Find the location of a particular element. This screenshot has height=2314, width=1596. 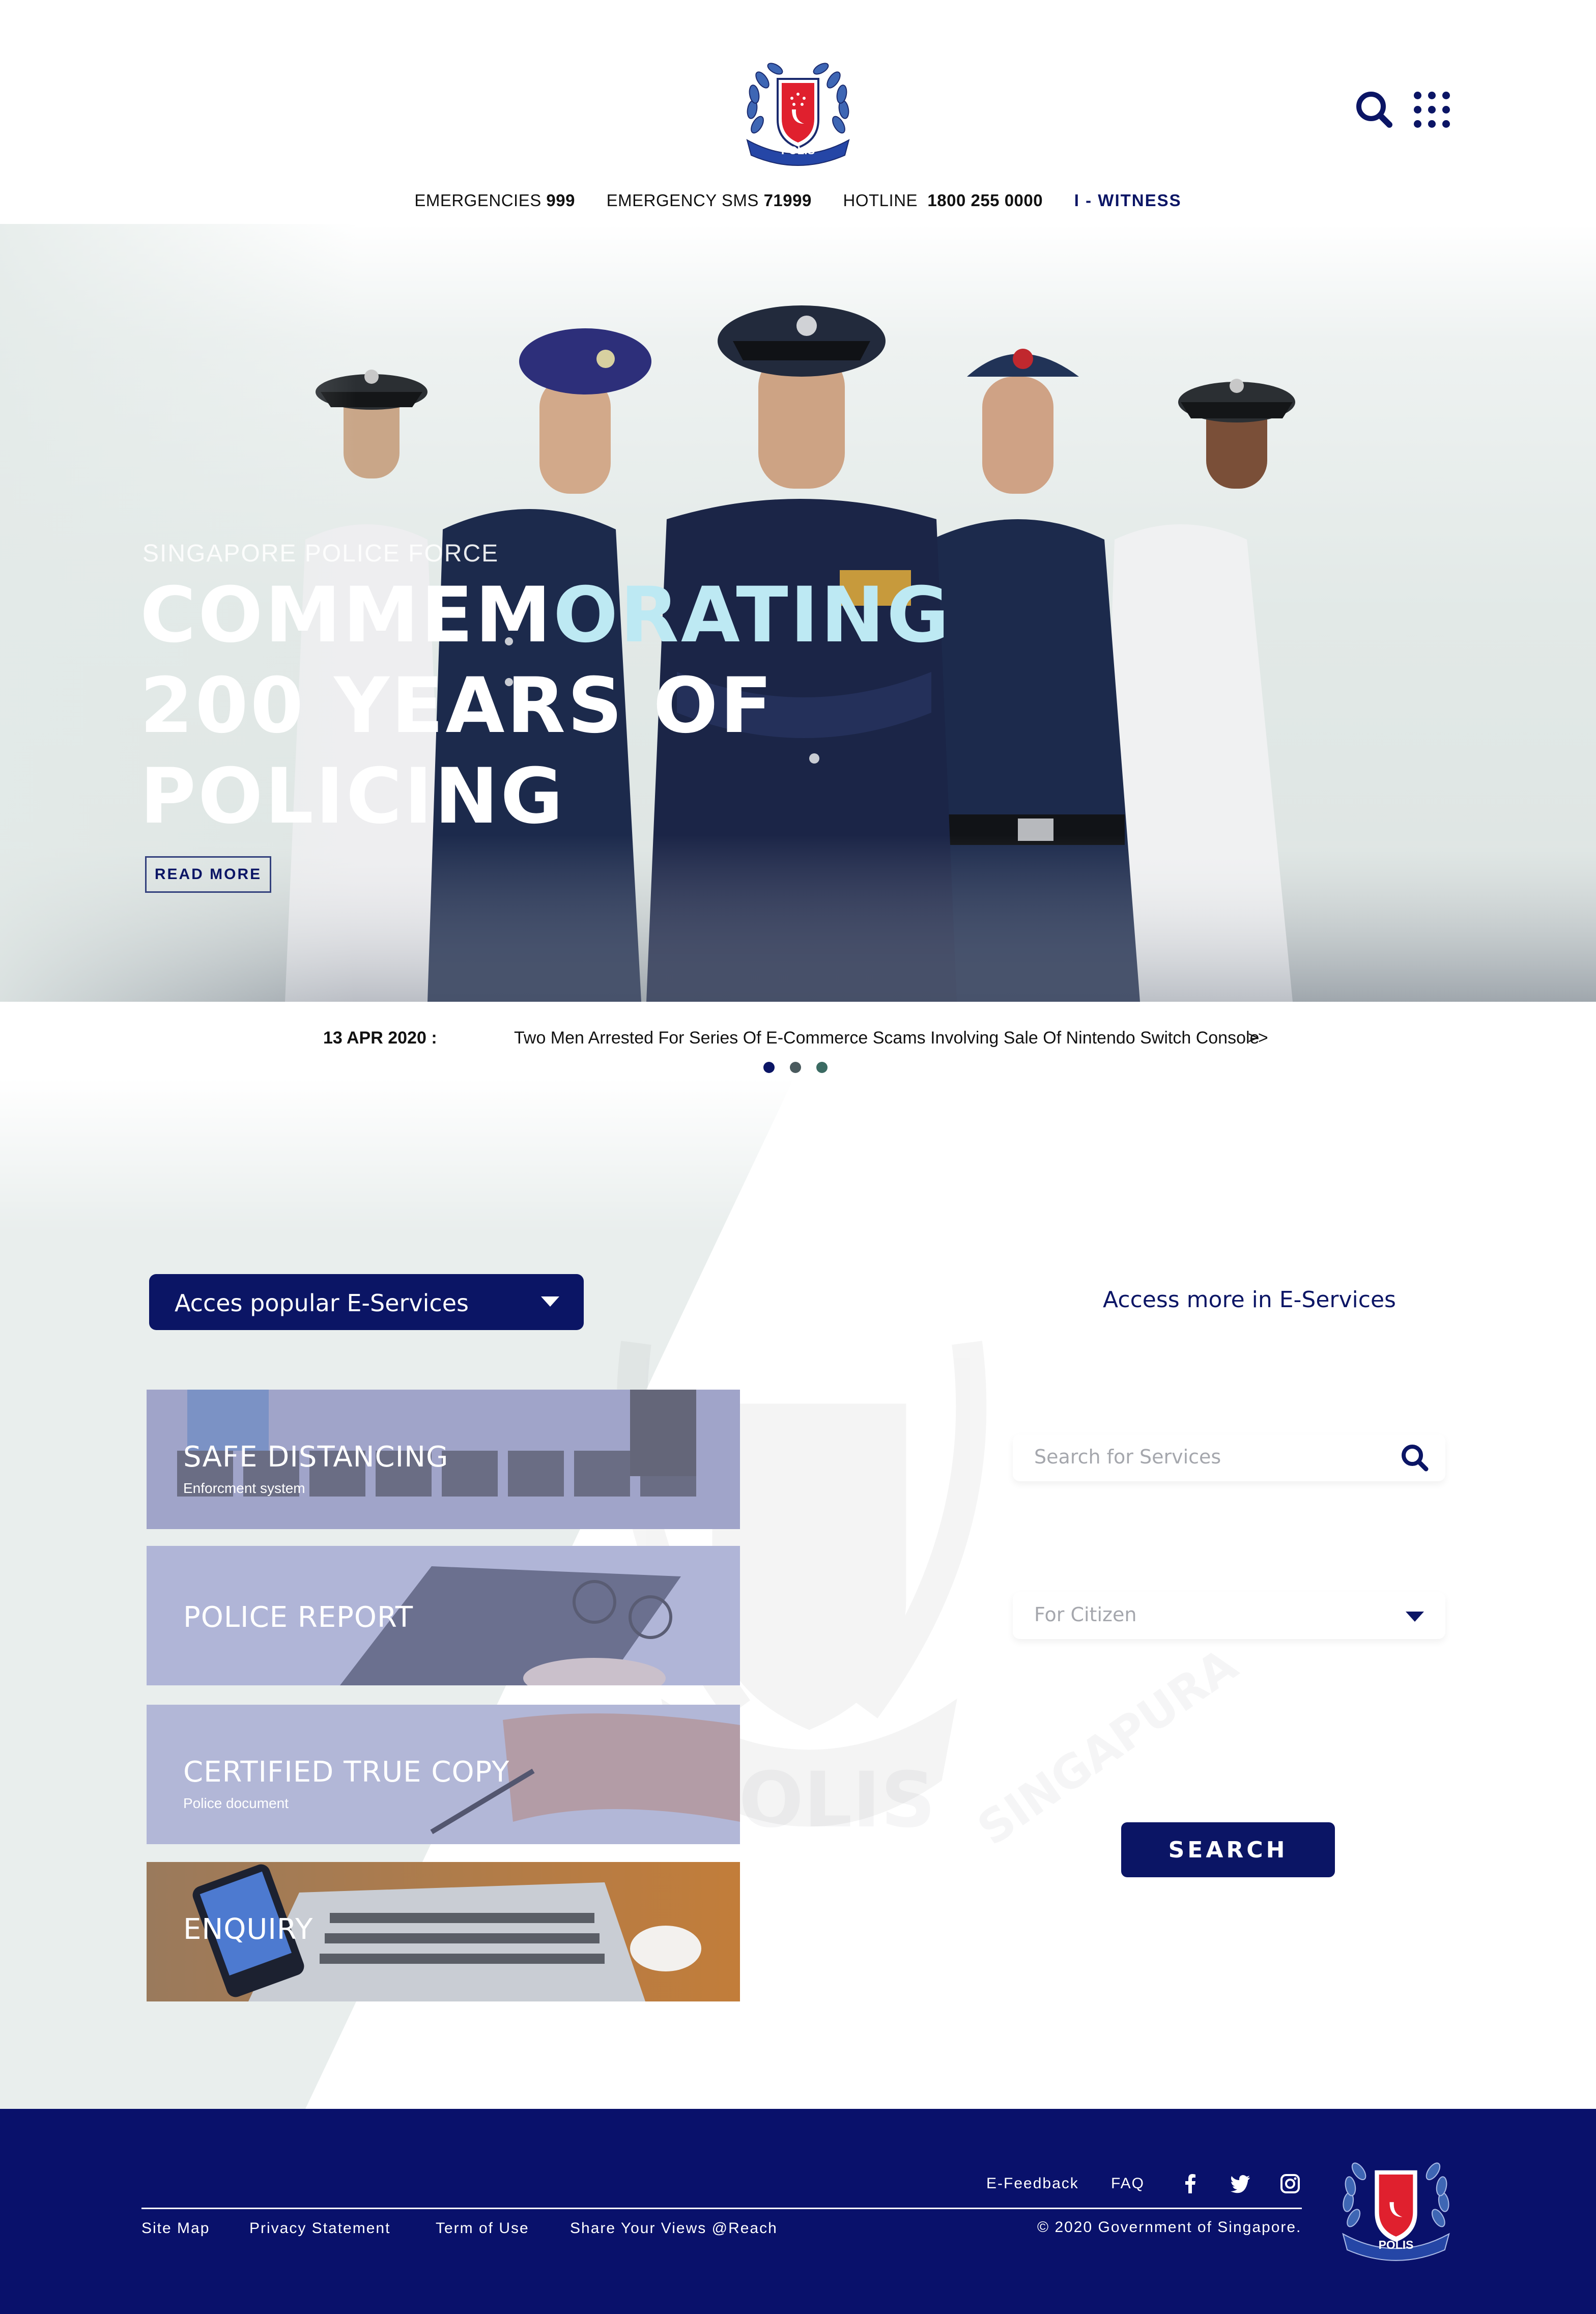

card-title: SAFE DISTANCING is located at coordinates (316, 1457).